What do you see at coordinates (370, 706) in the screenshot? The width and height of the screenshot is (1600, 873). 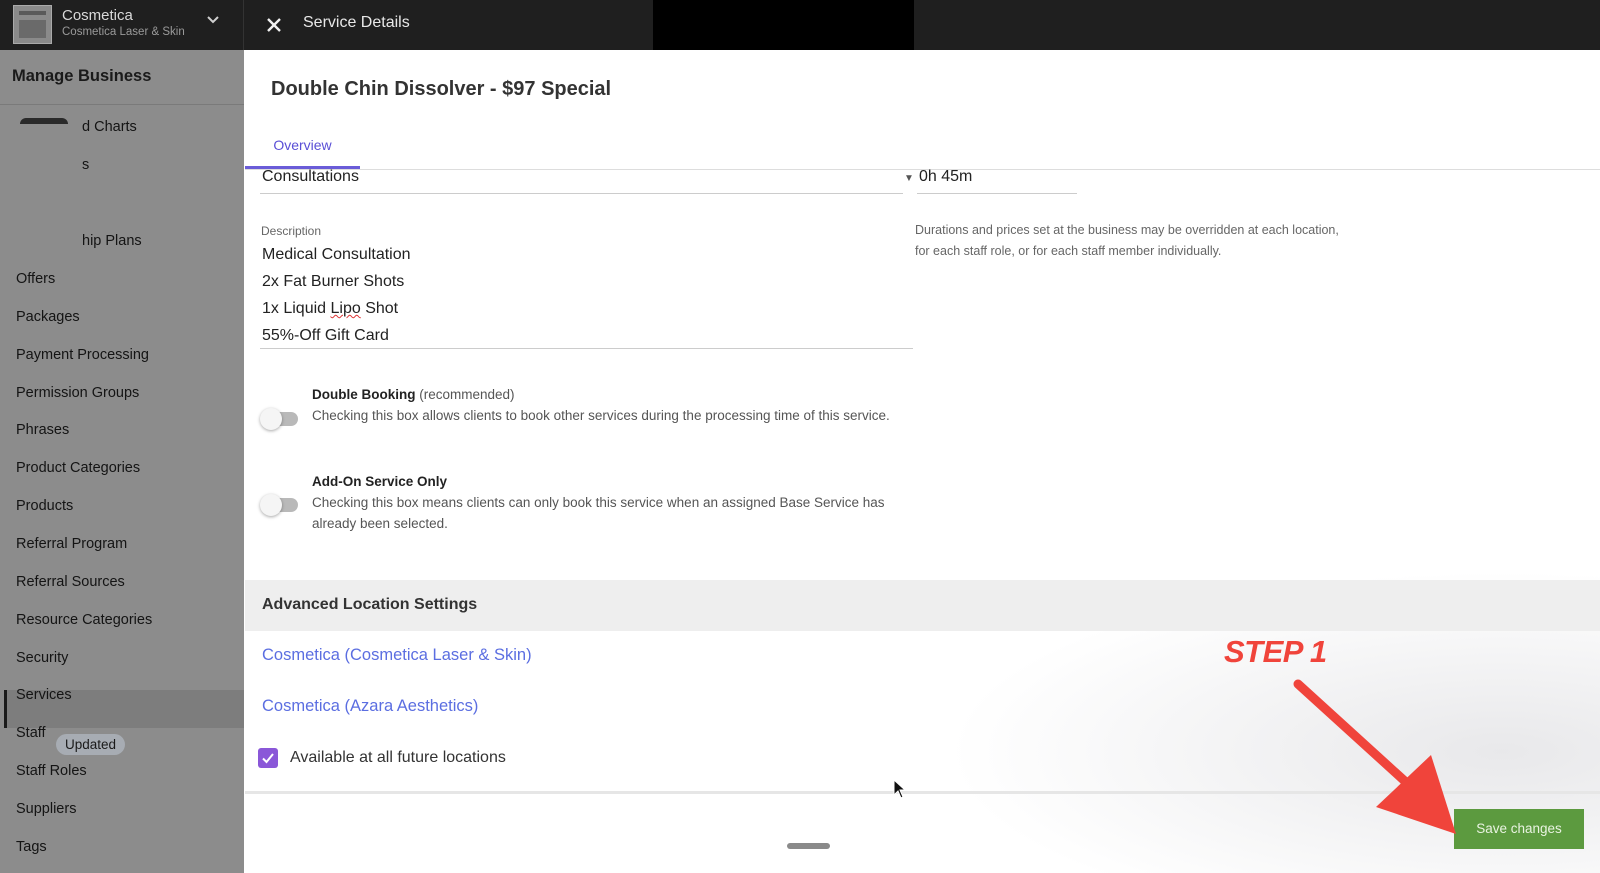 I see `location-link-azara: Cosmetica (Azara Aesthetics)` at bounding box center [370, 706].